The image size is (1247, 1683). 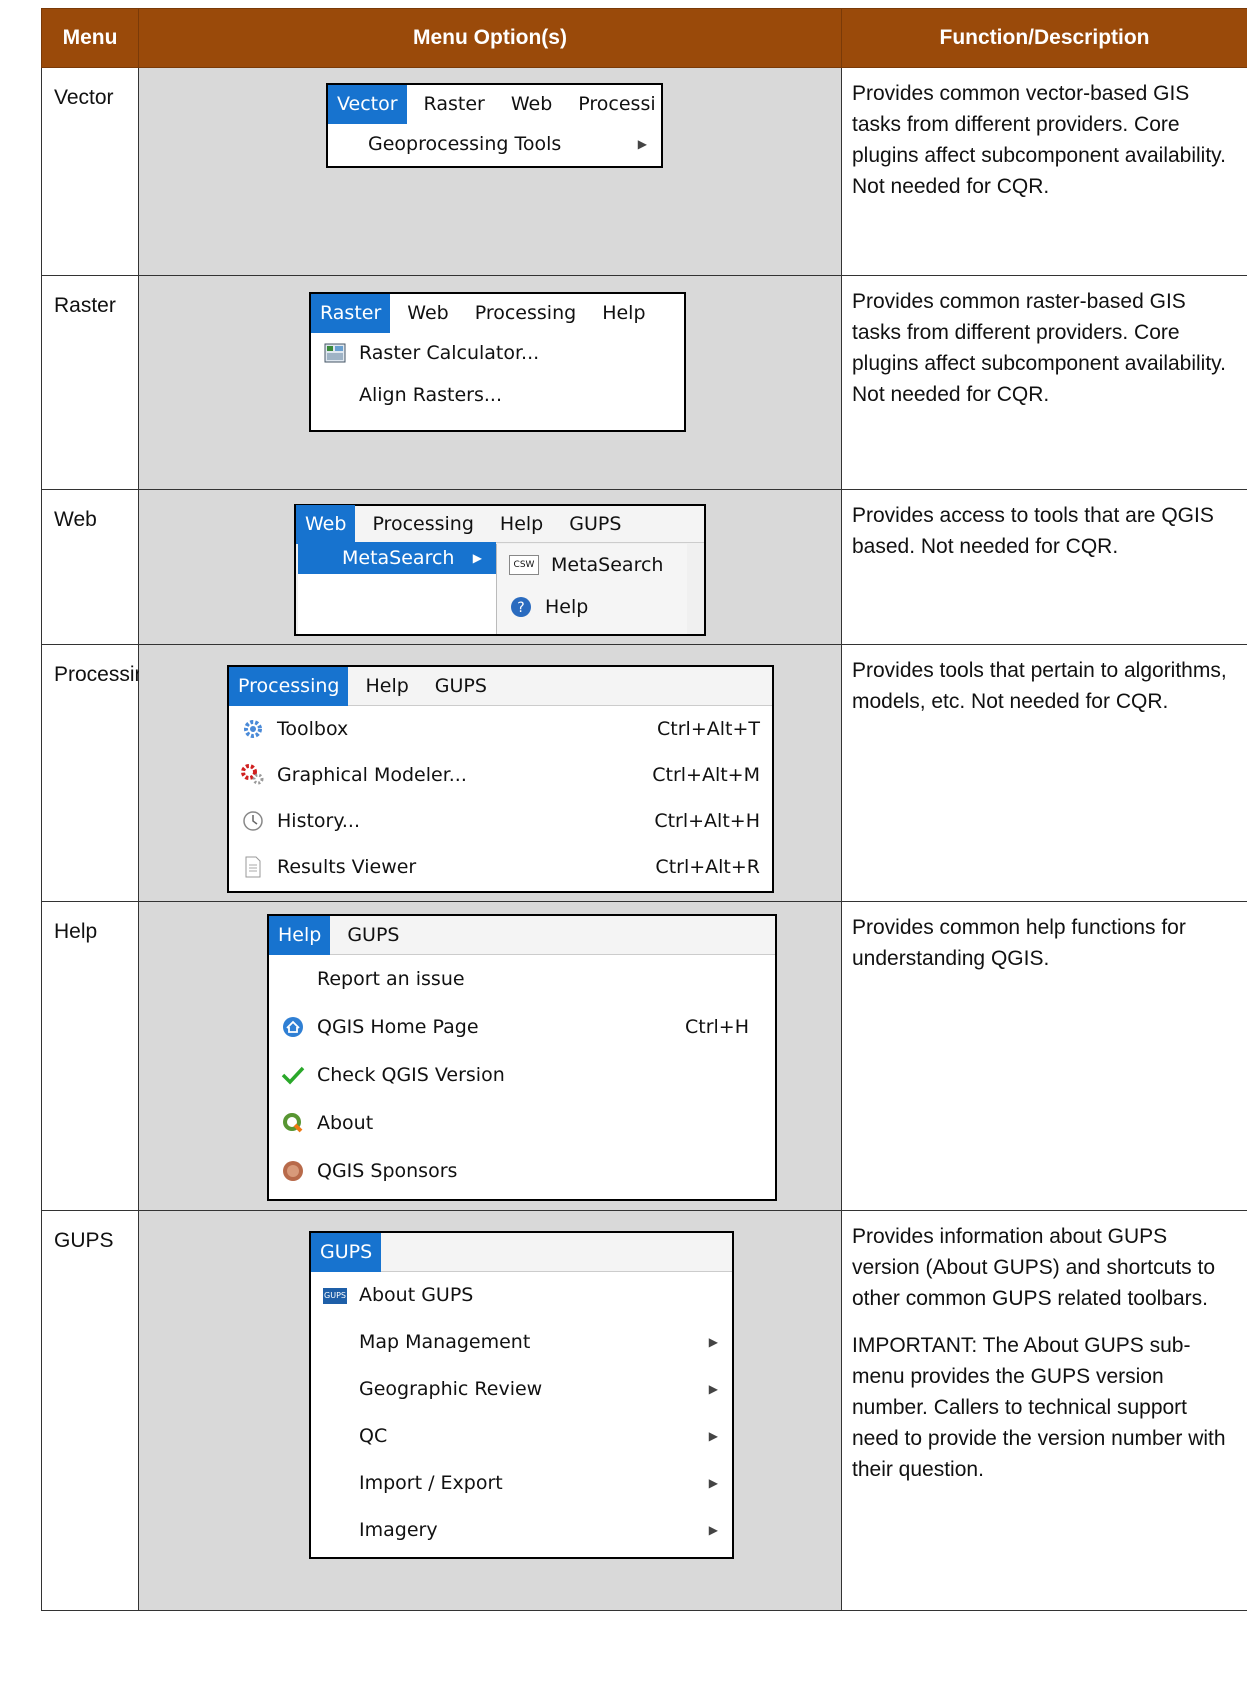 What do you see at coordinates (391, 978) in the screenshot?
I see `menu-item-label: Report an issue` at bounding box center [391, 978].